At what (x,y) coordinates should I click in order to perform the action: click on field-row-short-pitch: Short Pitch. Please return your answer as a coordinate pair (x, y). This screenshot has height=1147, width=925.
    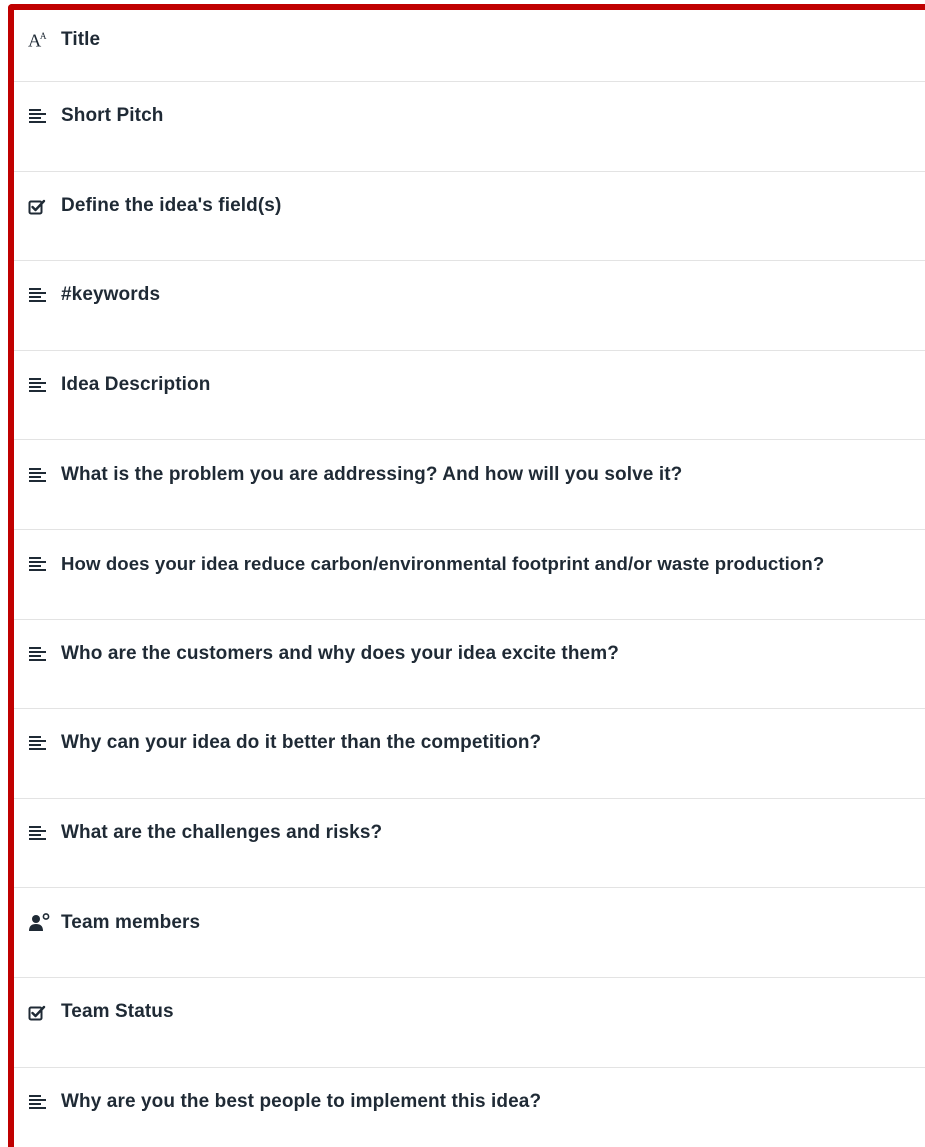
    Looking at the image, I should click on (469, 127).